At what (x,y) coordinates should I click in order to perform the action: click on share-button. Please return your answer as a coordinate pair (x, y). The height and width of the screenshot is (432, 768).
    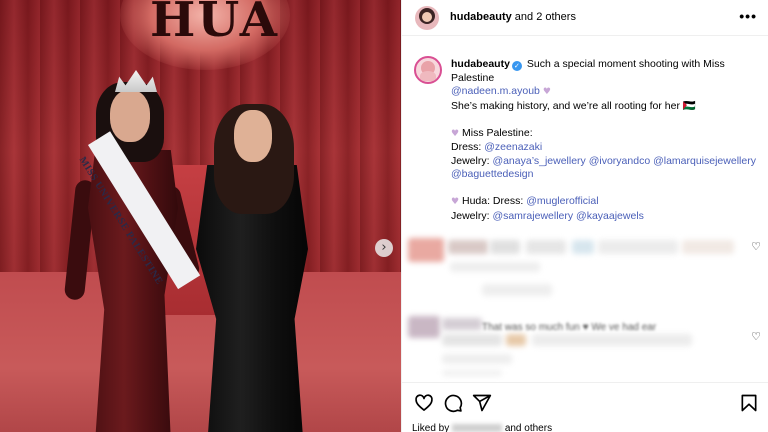
    Looking at the image, I should click on (482, 403).